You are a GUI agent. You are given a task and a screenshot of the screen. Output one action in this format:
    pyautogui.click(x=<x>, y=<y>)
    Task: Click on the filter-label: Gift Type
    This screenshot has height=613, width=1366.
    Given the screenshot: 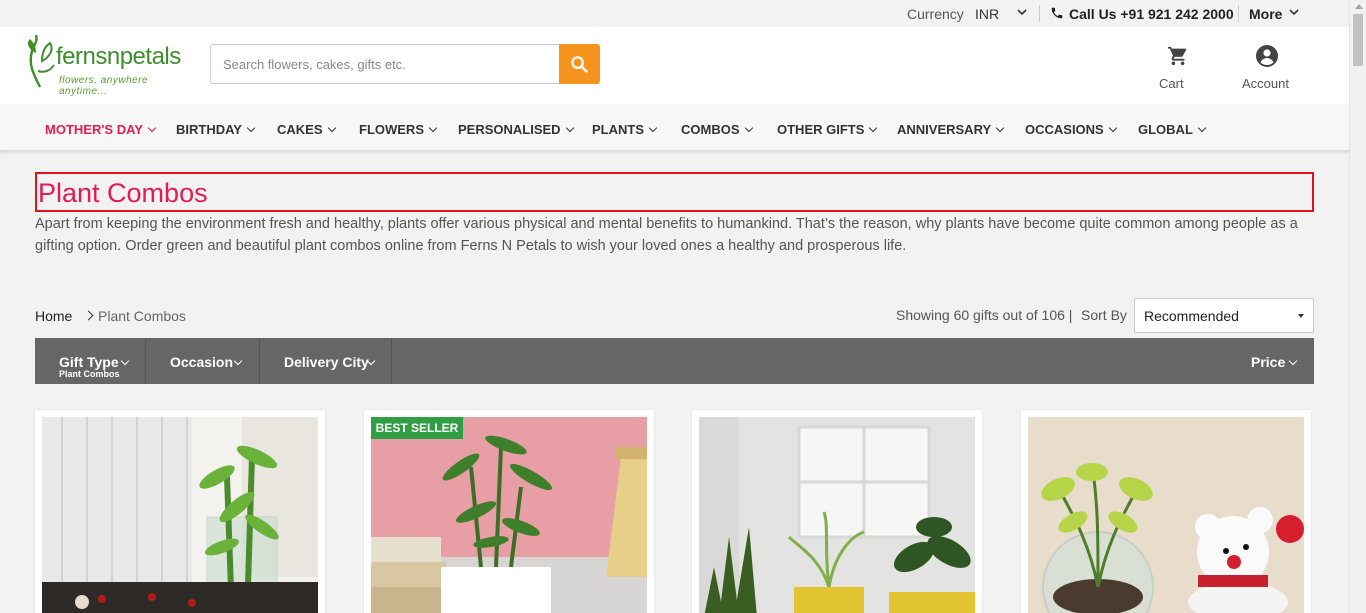 What is the action you would take?
    pyautogui.click(x=89, y=362)
    